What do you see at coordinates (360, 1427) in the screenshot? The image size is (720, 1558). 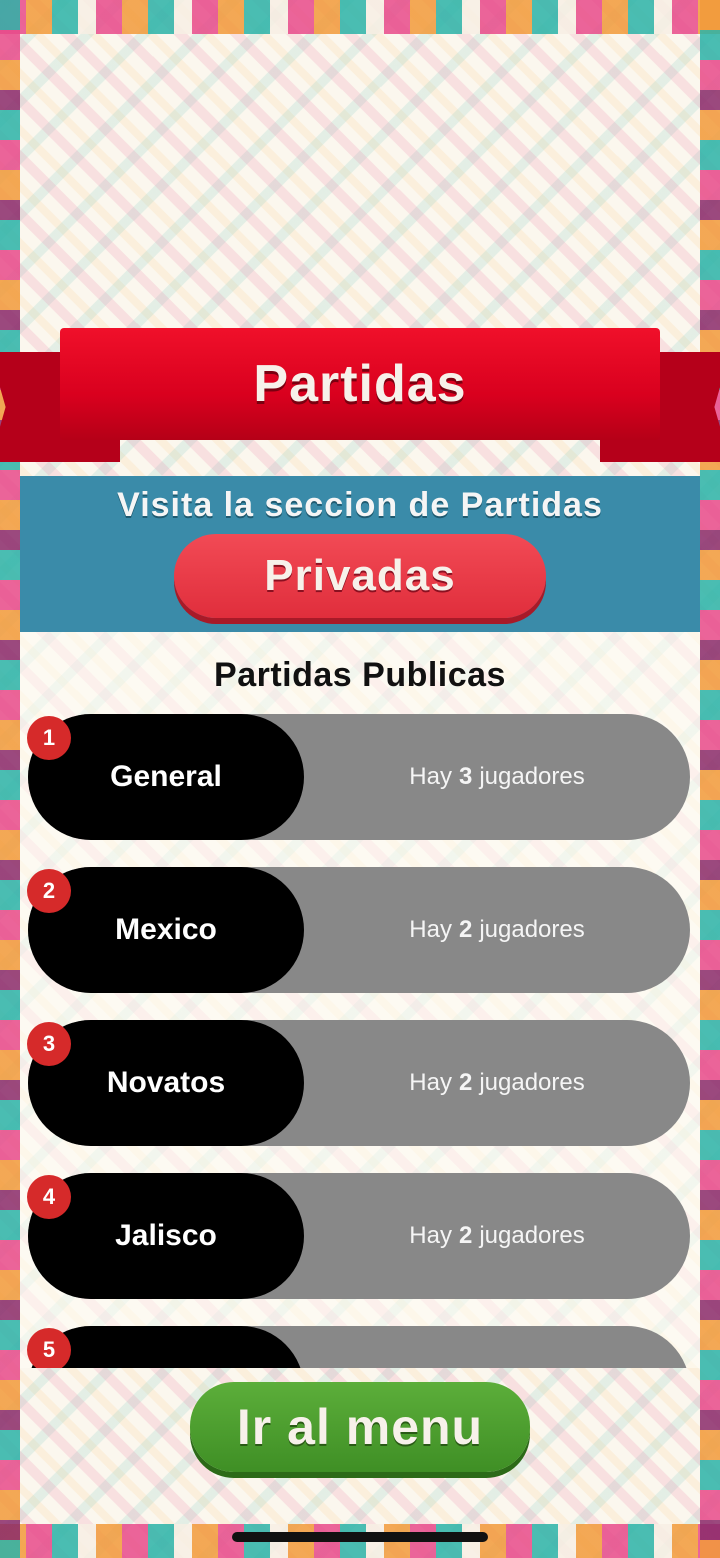 I see `go-to-menu-button: Ir al menu` at bounding box center [360, 1427].